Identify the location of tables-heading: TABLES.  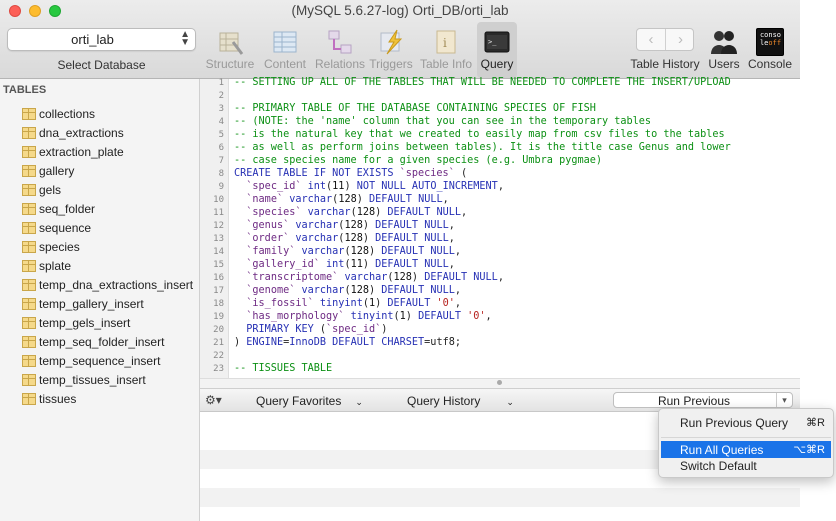
(25, 90).